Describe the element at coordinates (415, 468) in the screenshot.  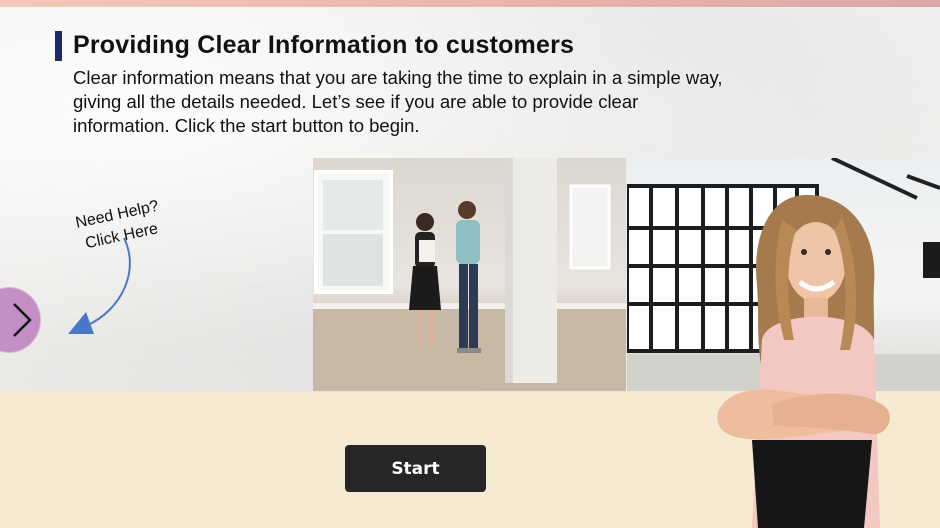
I see `start-button: Start` at that location.